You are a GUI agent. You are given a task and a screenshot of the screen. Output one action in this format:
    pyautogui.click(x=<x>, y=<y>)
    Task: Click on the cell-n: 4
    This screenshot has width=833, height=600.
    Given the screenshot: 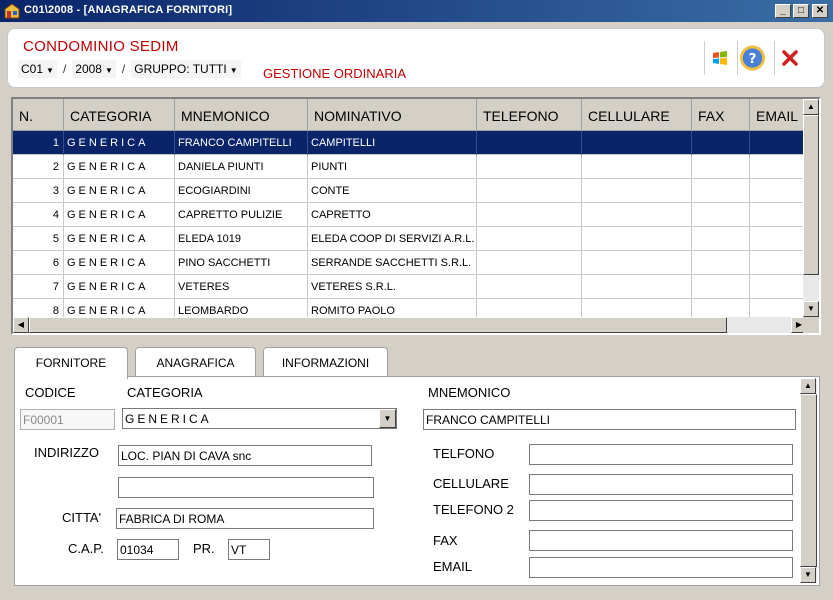 What is the action you would take?
    pyautogui.click(x=38, y=215)
    